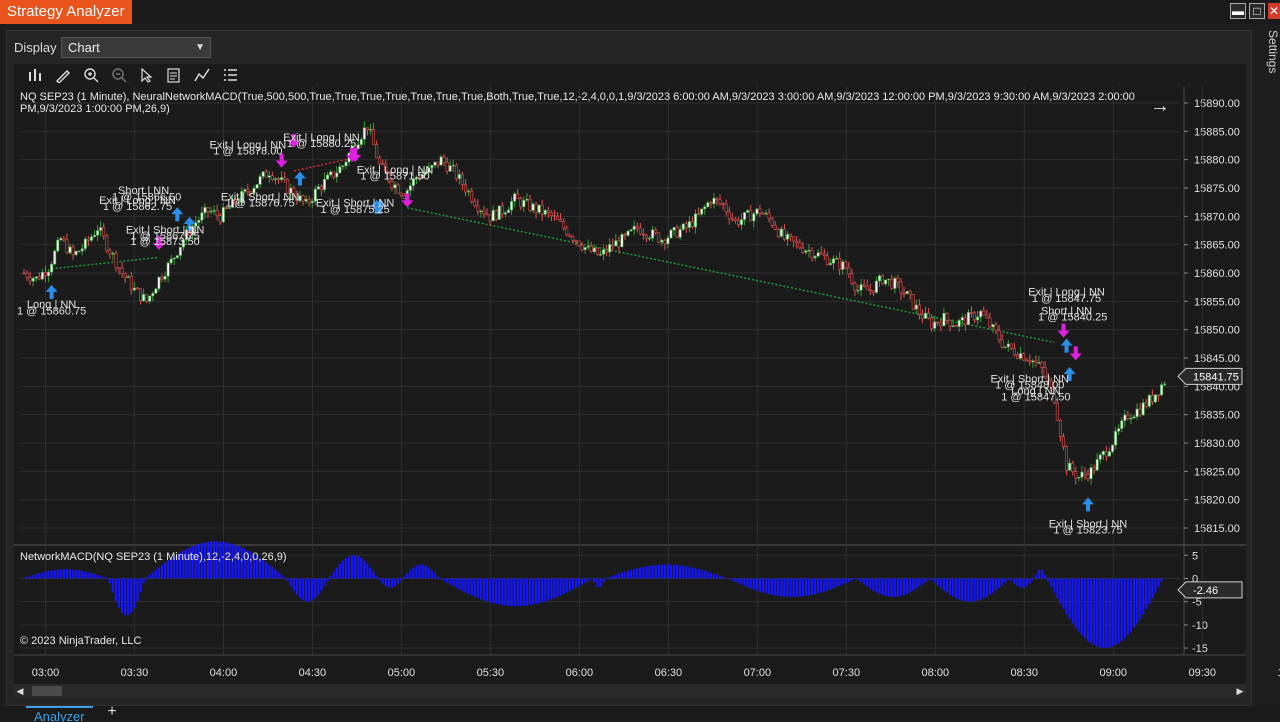  Describe the element at coordinates (66, 12) in the screenshot. I see `window-title: Strategy Analyzer` at that location.